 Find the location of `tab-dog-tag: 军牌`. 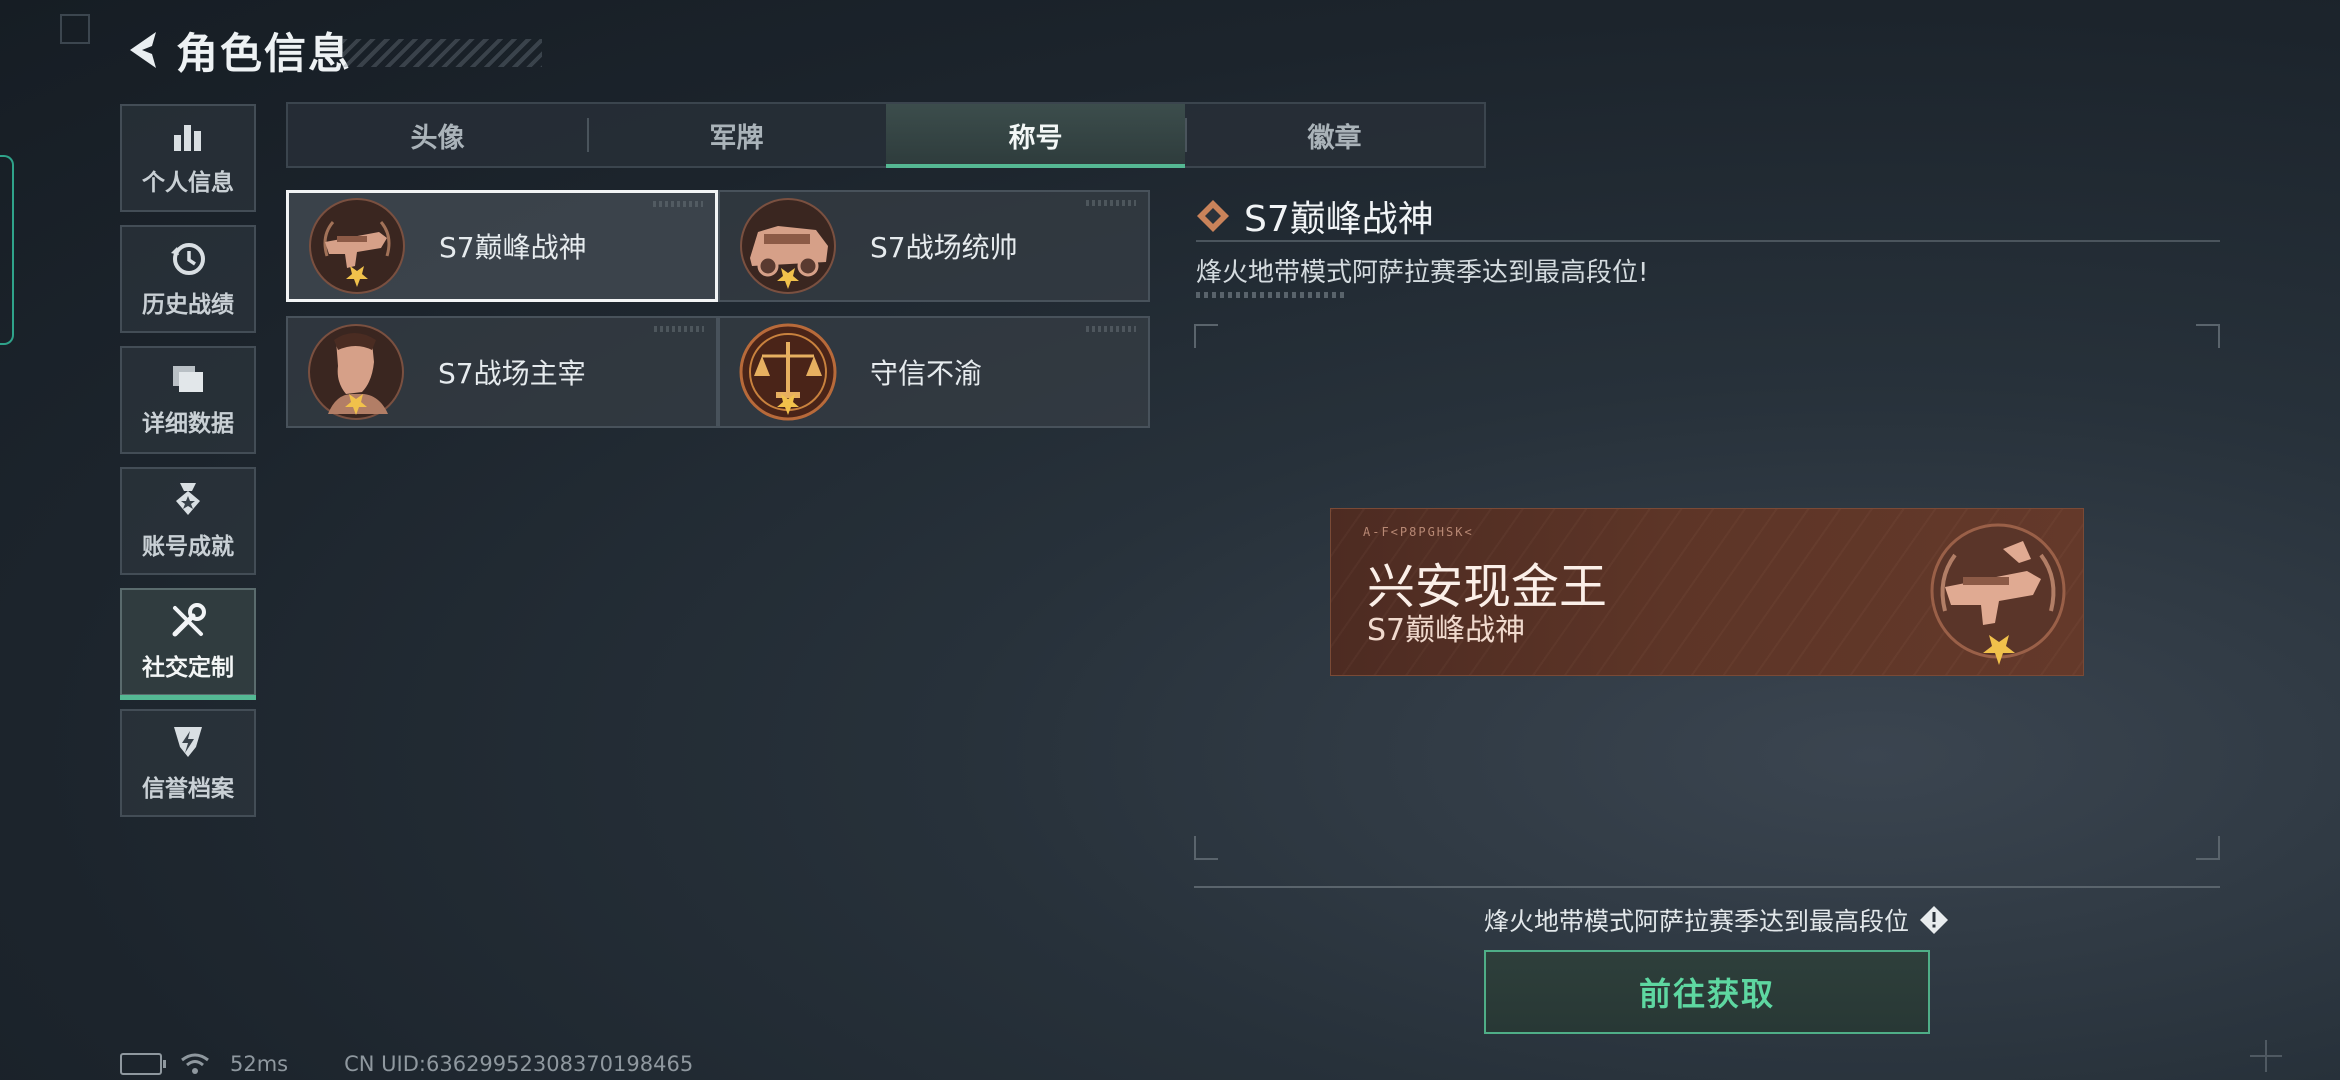

tab-dog-tag: 军牌 is located at coordinates (736, 135).